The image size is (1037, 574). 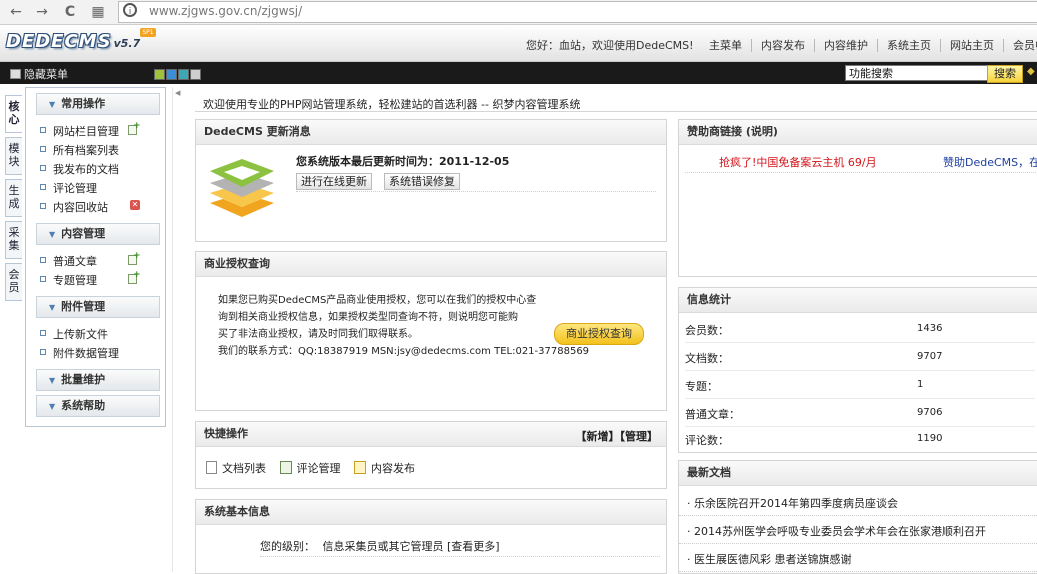 I want to click on stat-row-articles: 普通文章： 9706, so click(x=860, y=413).